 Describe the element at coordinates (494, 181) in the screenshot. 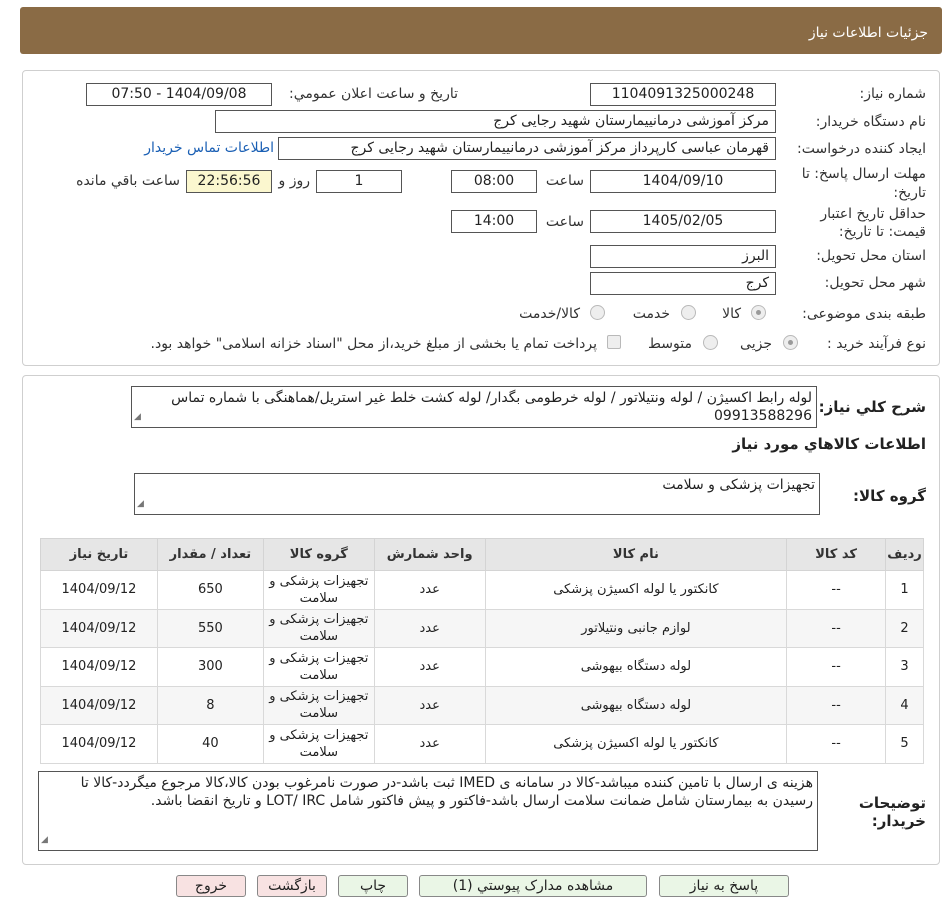

I see `deadline-time-field: 08:00` at that location.